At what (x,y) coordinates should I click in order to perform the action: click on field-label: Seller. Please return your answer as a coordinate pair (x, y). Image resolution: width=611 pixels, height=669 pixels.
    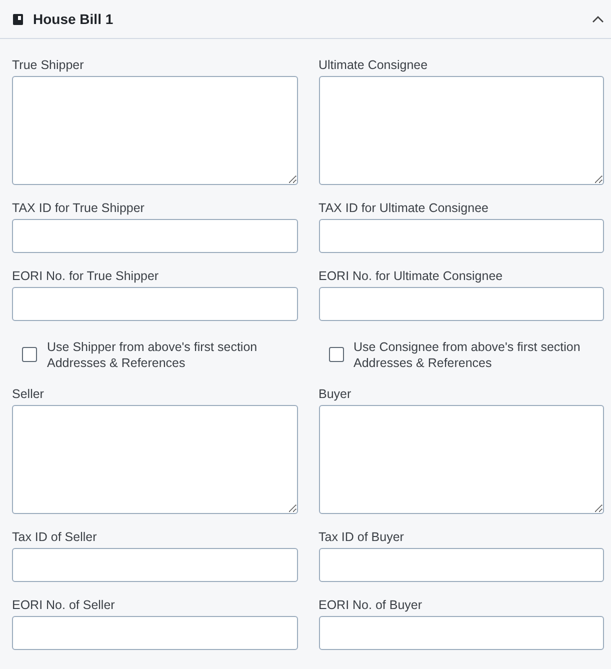
    Looking at the image, I should click on (28, 394).